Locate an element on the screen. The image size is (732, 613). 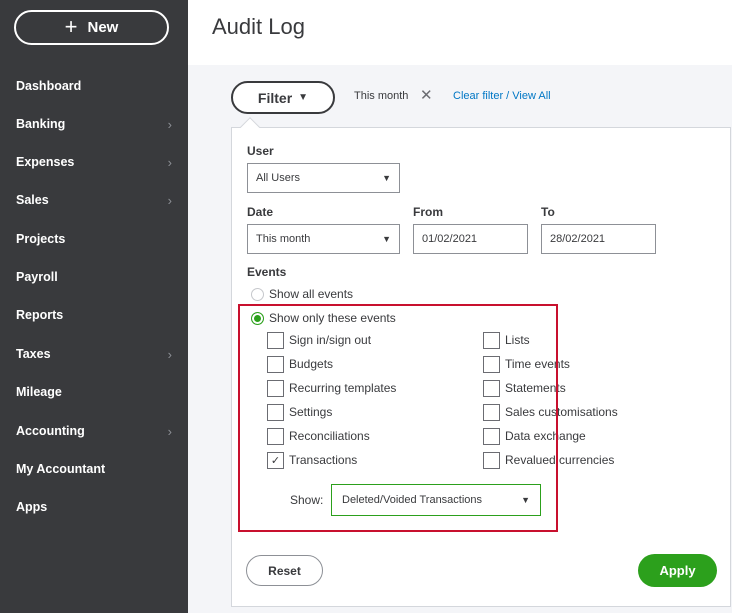
filter-button-label: Filter is located at coordinates (275, 97).